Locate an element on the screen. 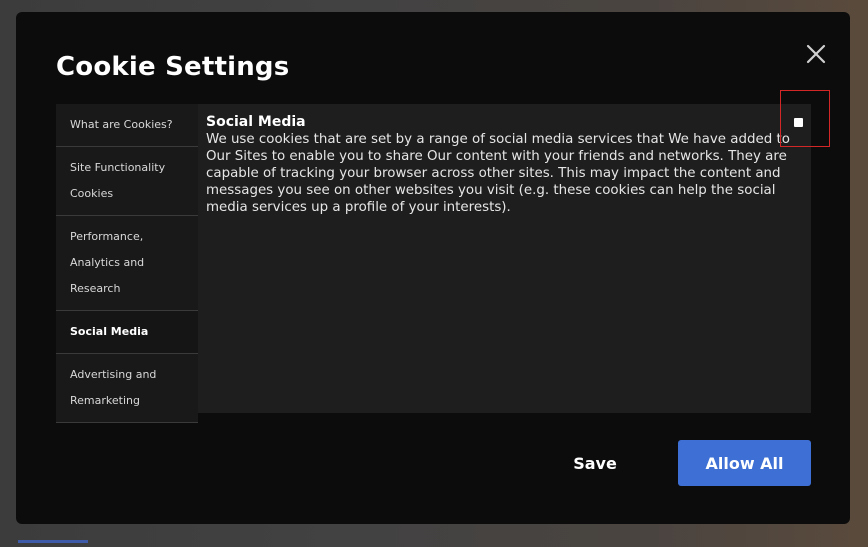 The width and height of the screenshot is (868, 547). save-button: Save is located at coordinates (595, 463).